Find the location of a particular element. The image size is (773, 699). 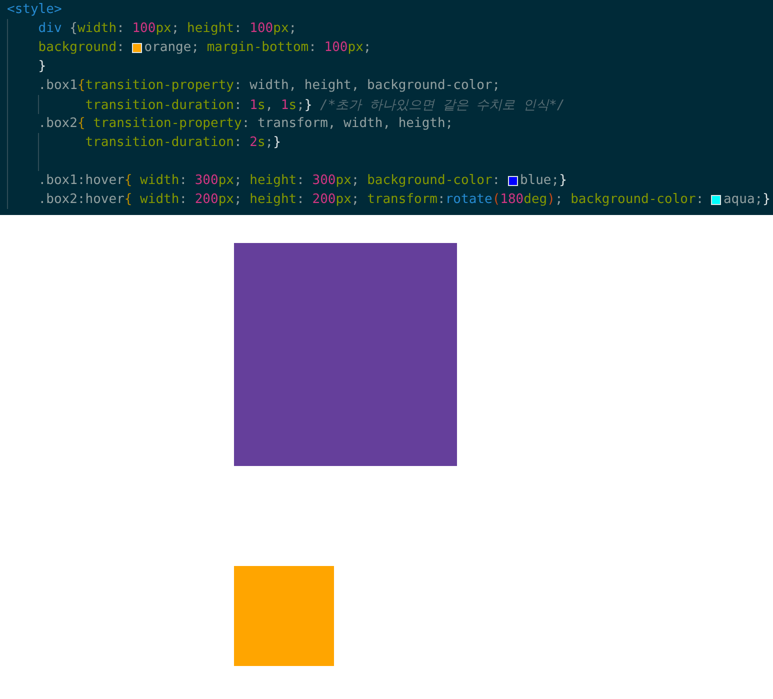

code-text: aqua;} is located at coordinates (746, 199).